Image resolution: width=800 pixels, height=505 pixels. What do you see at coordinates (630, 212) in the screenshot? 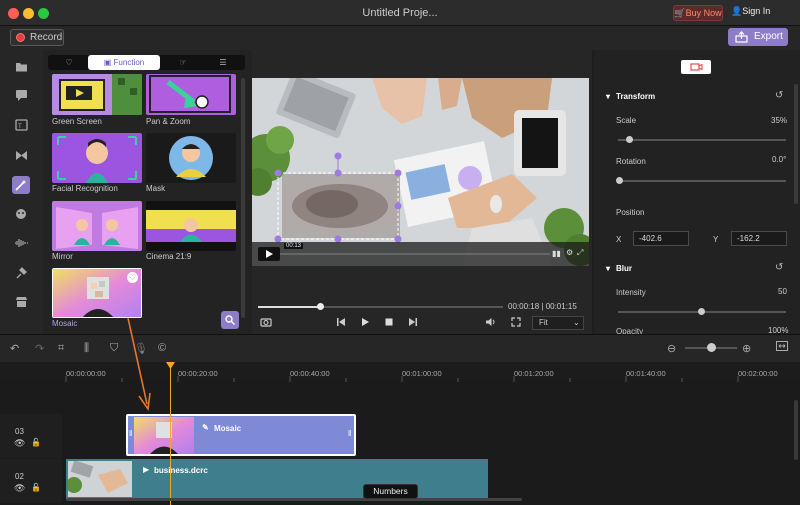
I see `position-label: Position` at bounding box center [630, 212].